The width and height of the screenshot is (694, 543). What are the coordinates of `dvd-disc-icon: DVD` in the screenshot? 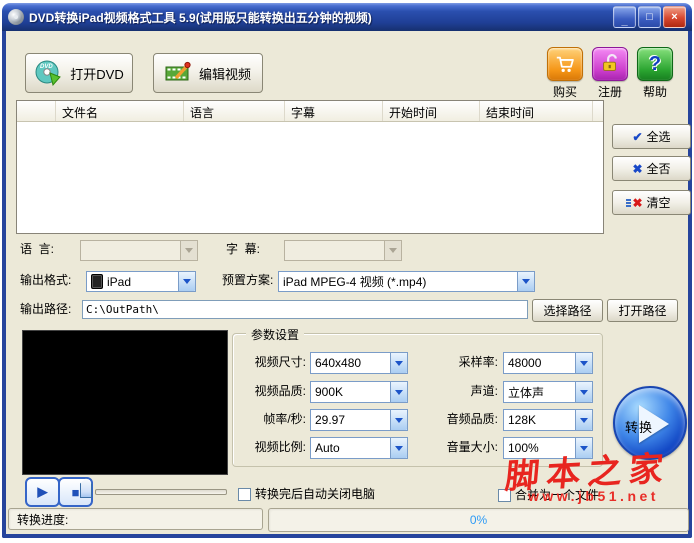 It's located at (48, 73).